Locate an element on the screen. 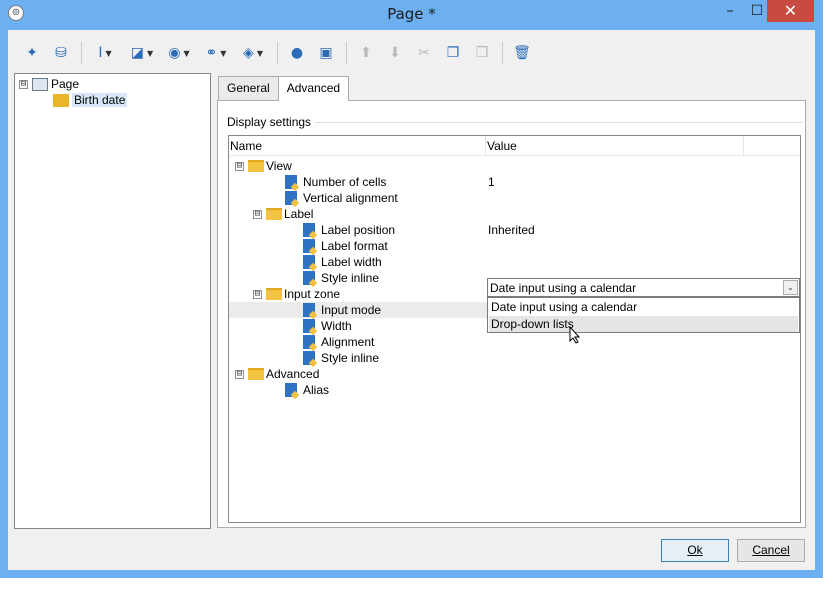 Image resolution: width=838 pixels, height=591 pixels. add-element-icon-glyph: ▣ is located at coordinates (326, 53).